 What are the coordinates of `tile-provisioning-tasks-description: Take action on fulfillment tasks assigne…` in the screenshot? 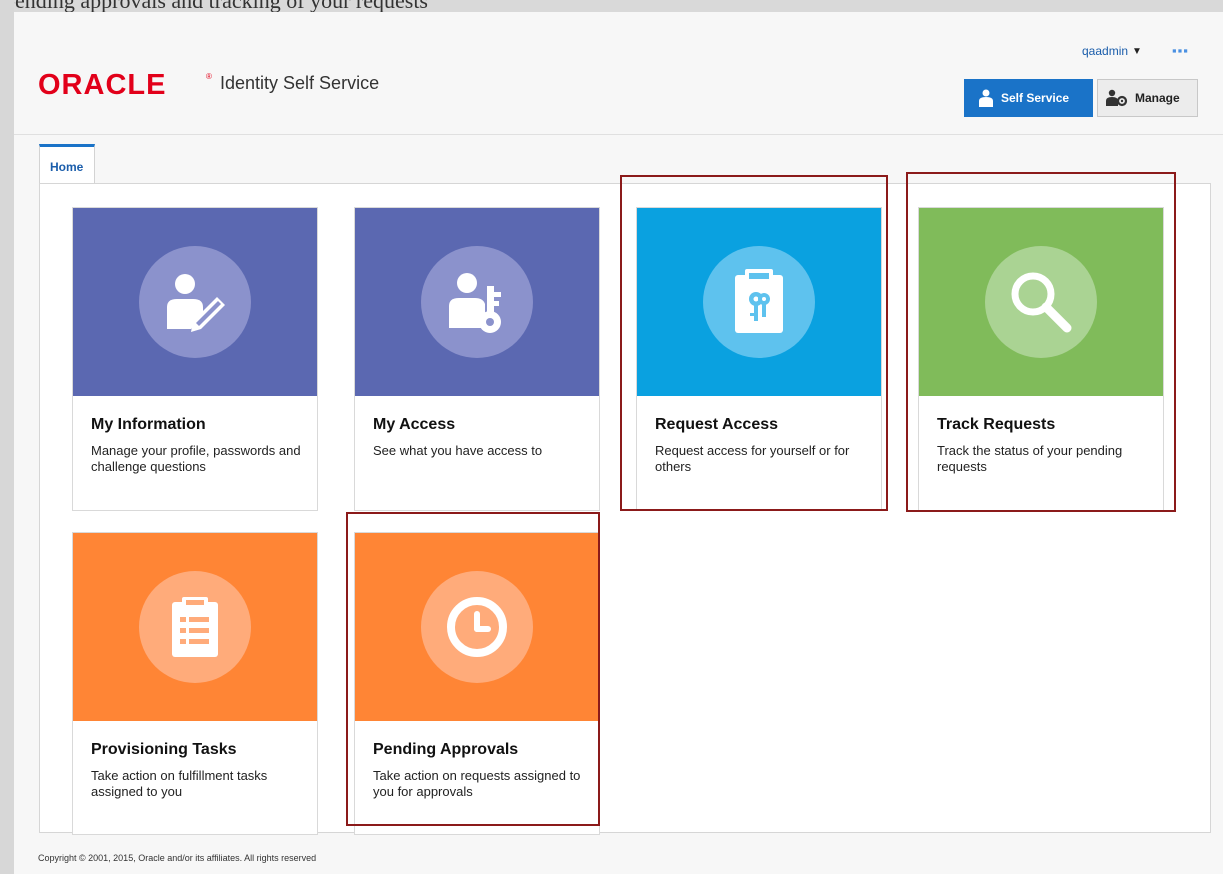 It's located at (179, 783).